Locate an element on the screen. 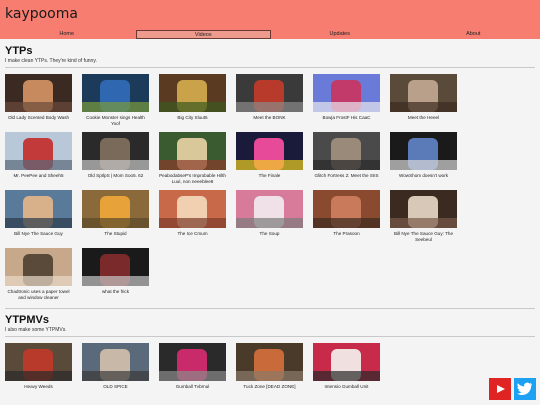  nav-item-updates: Updates is located at coordinates (340, 34).